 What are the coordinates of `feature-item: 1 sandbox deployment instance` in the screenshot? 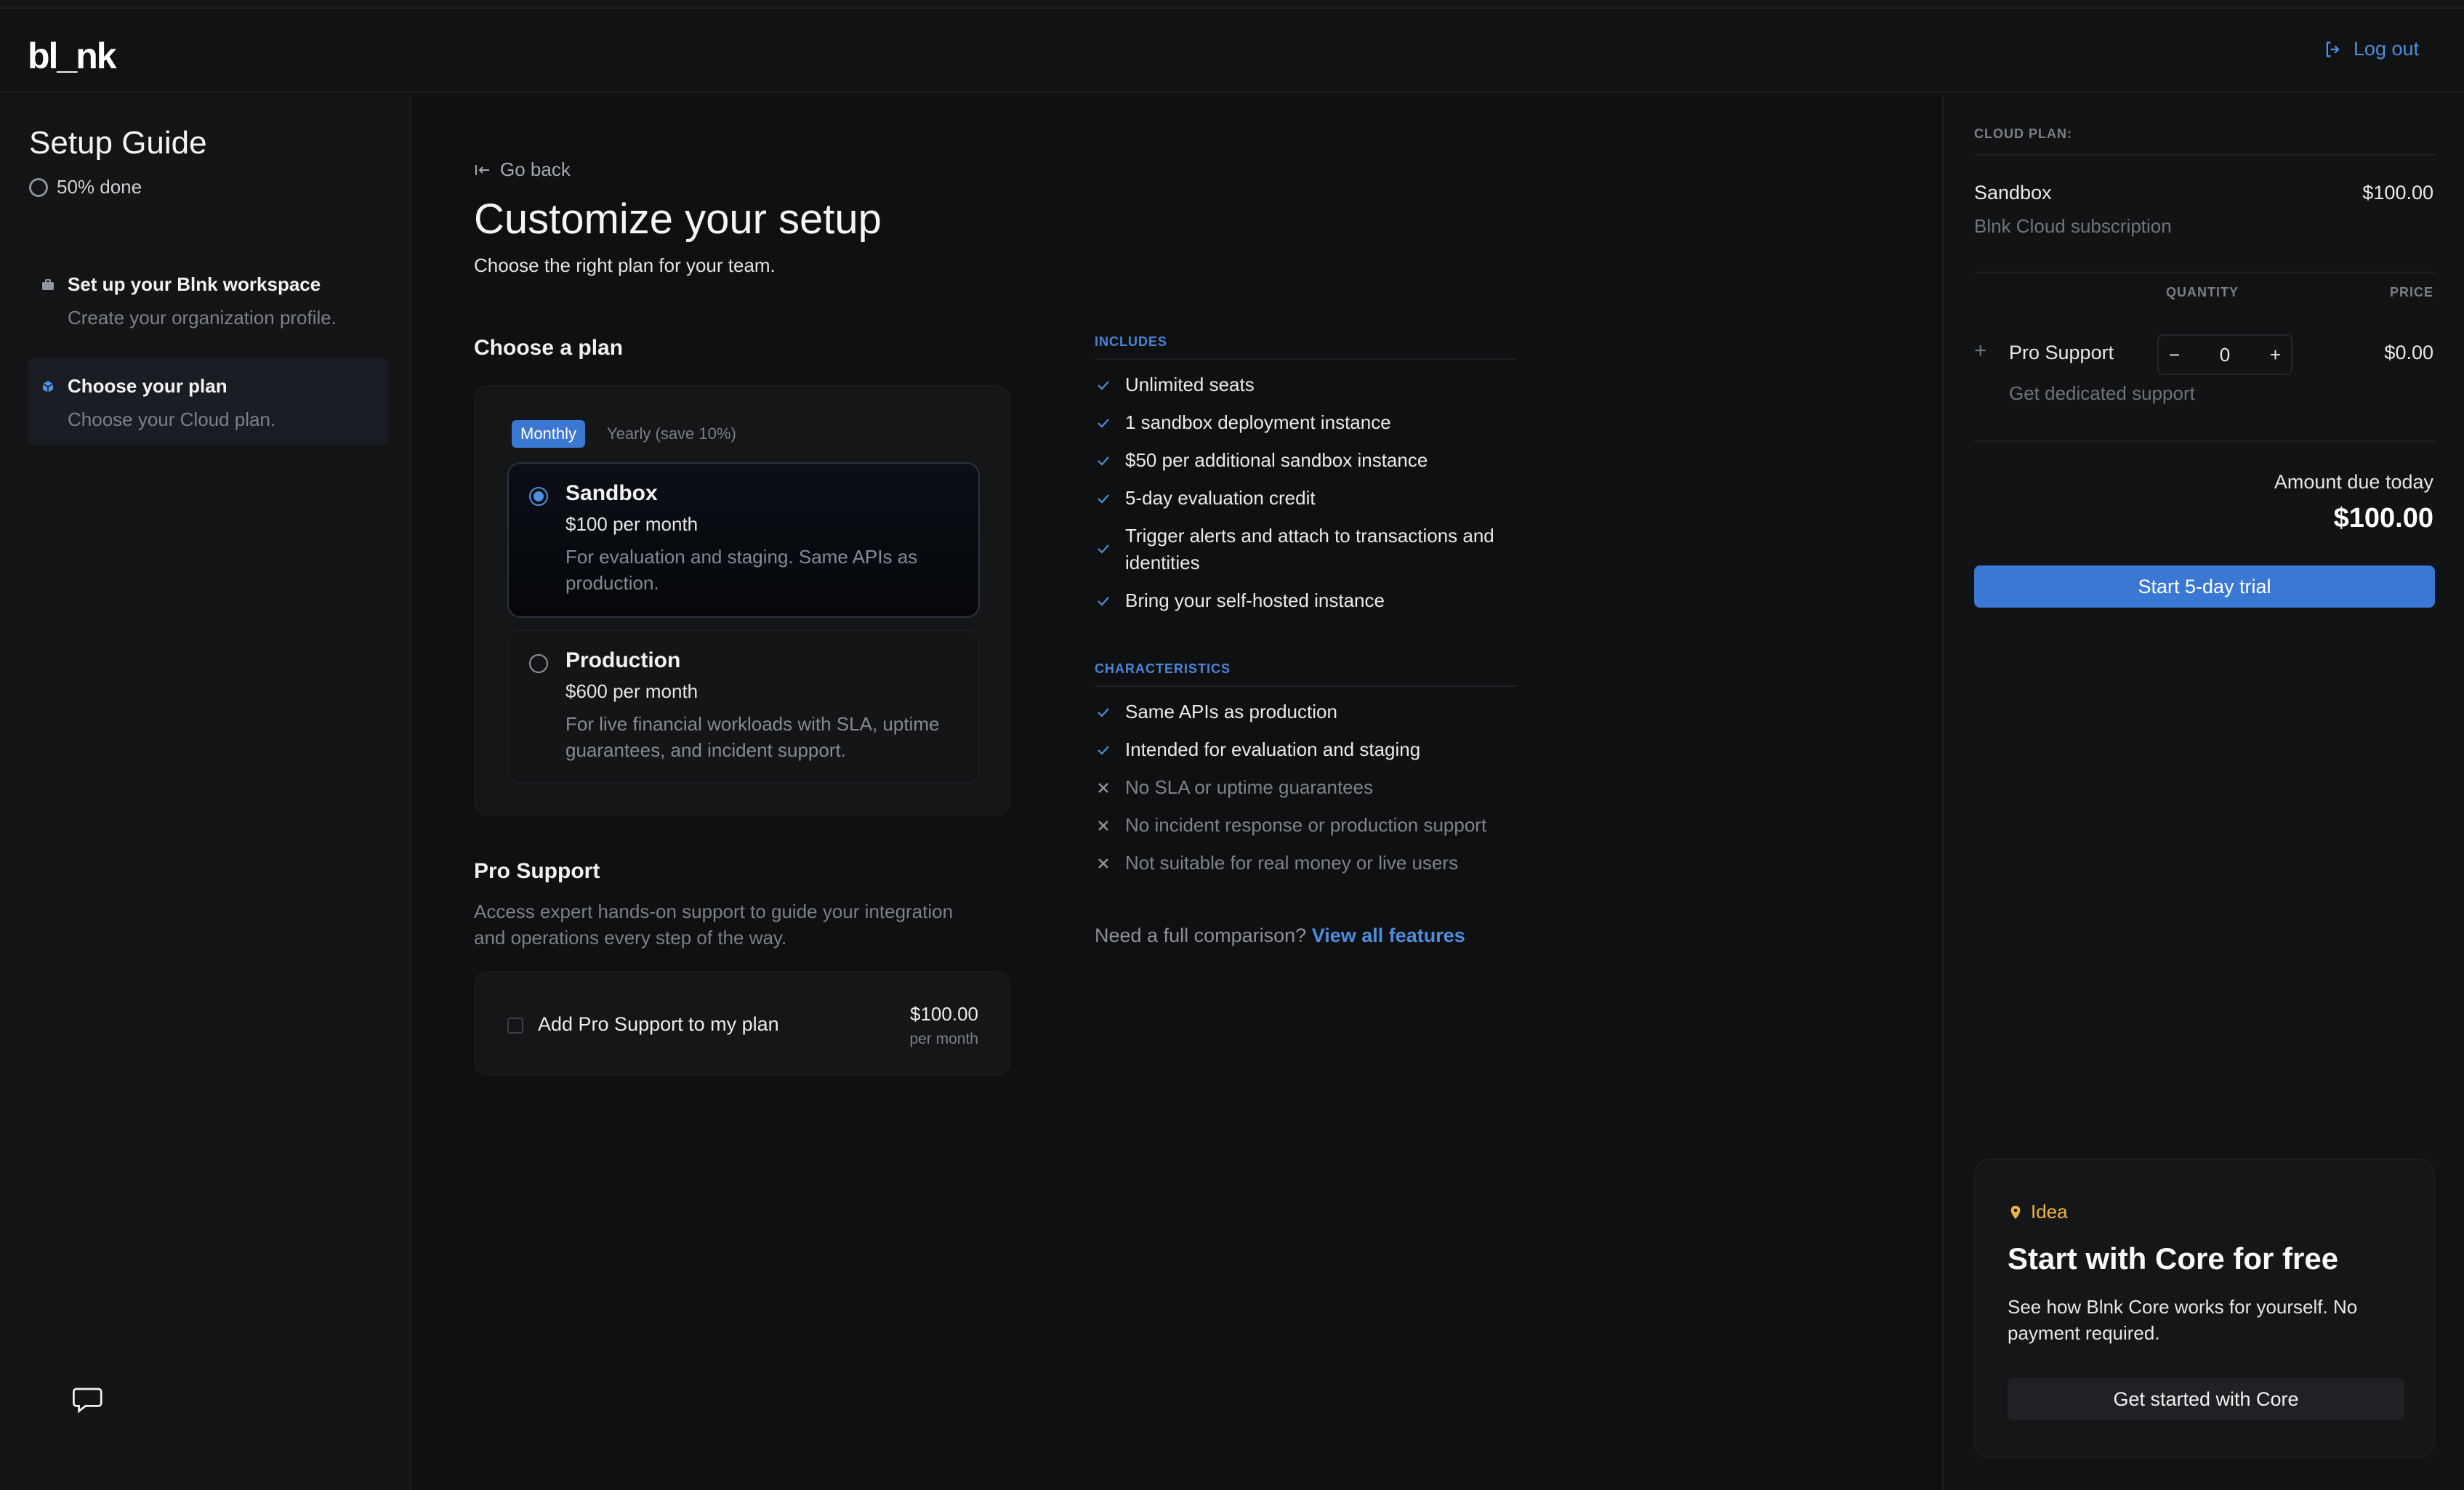 It's located at (1305, 422).